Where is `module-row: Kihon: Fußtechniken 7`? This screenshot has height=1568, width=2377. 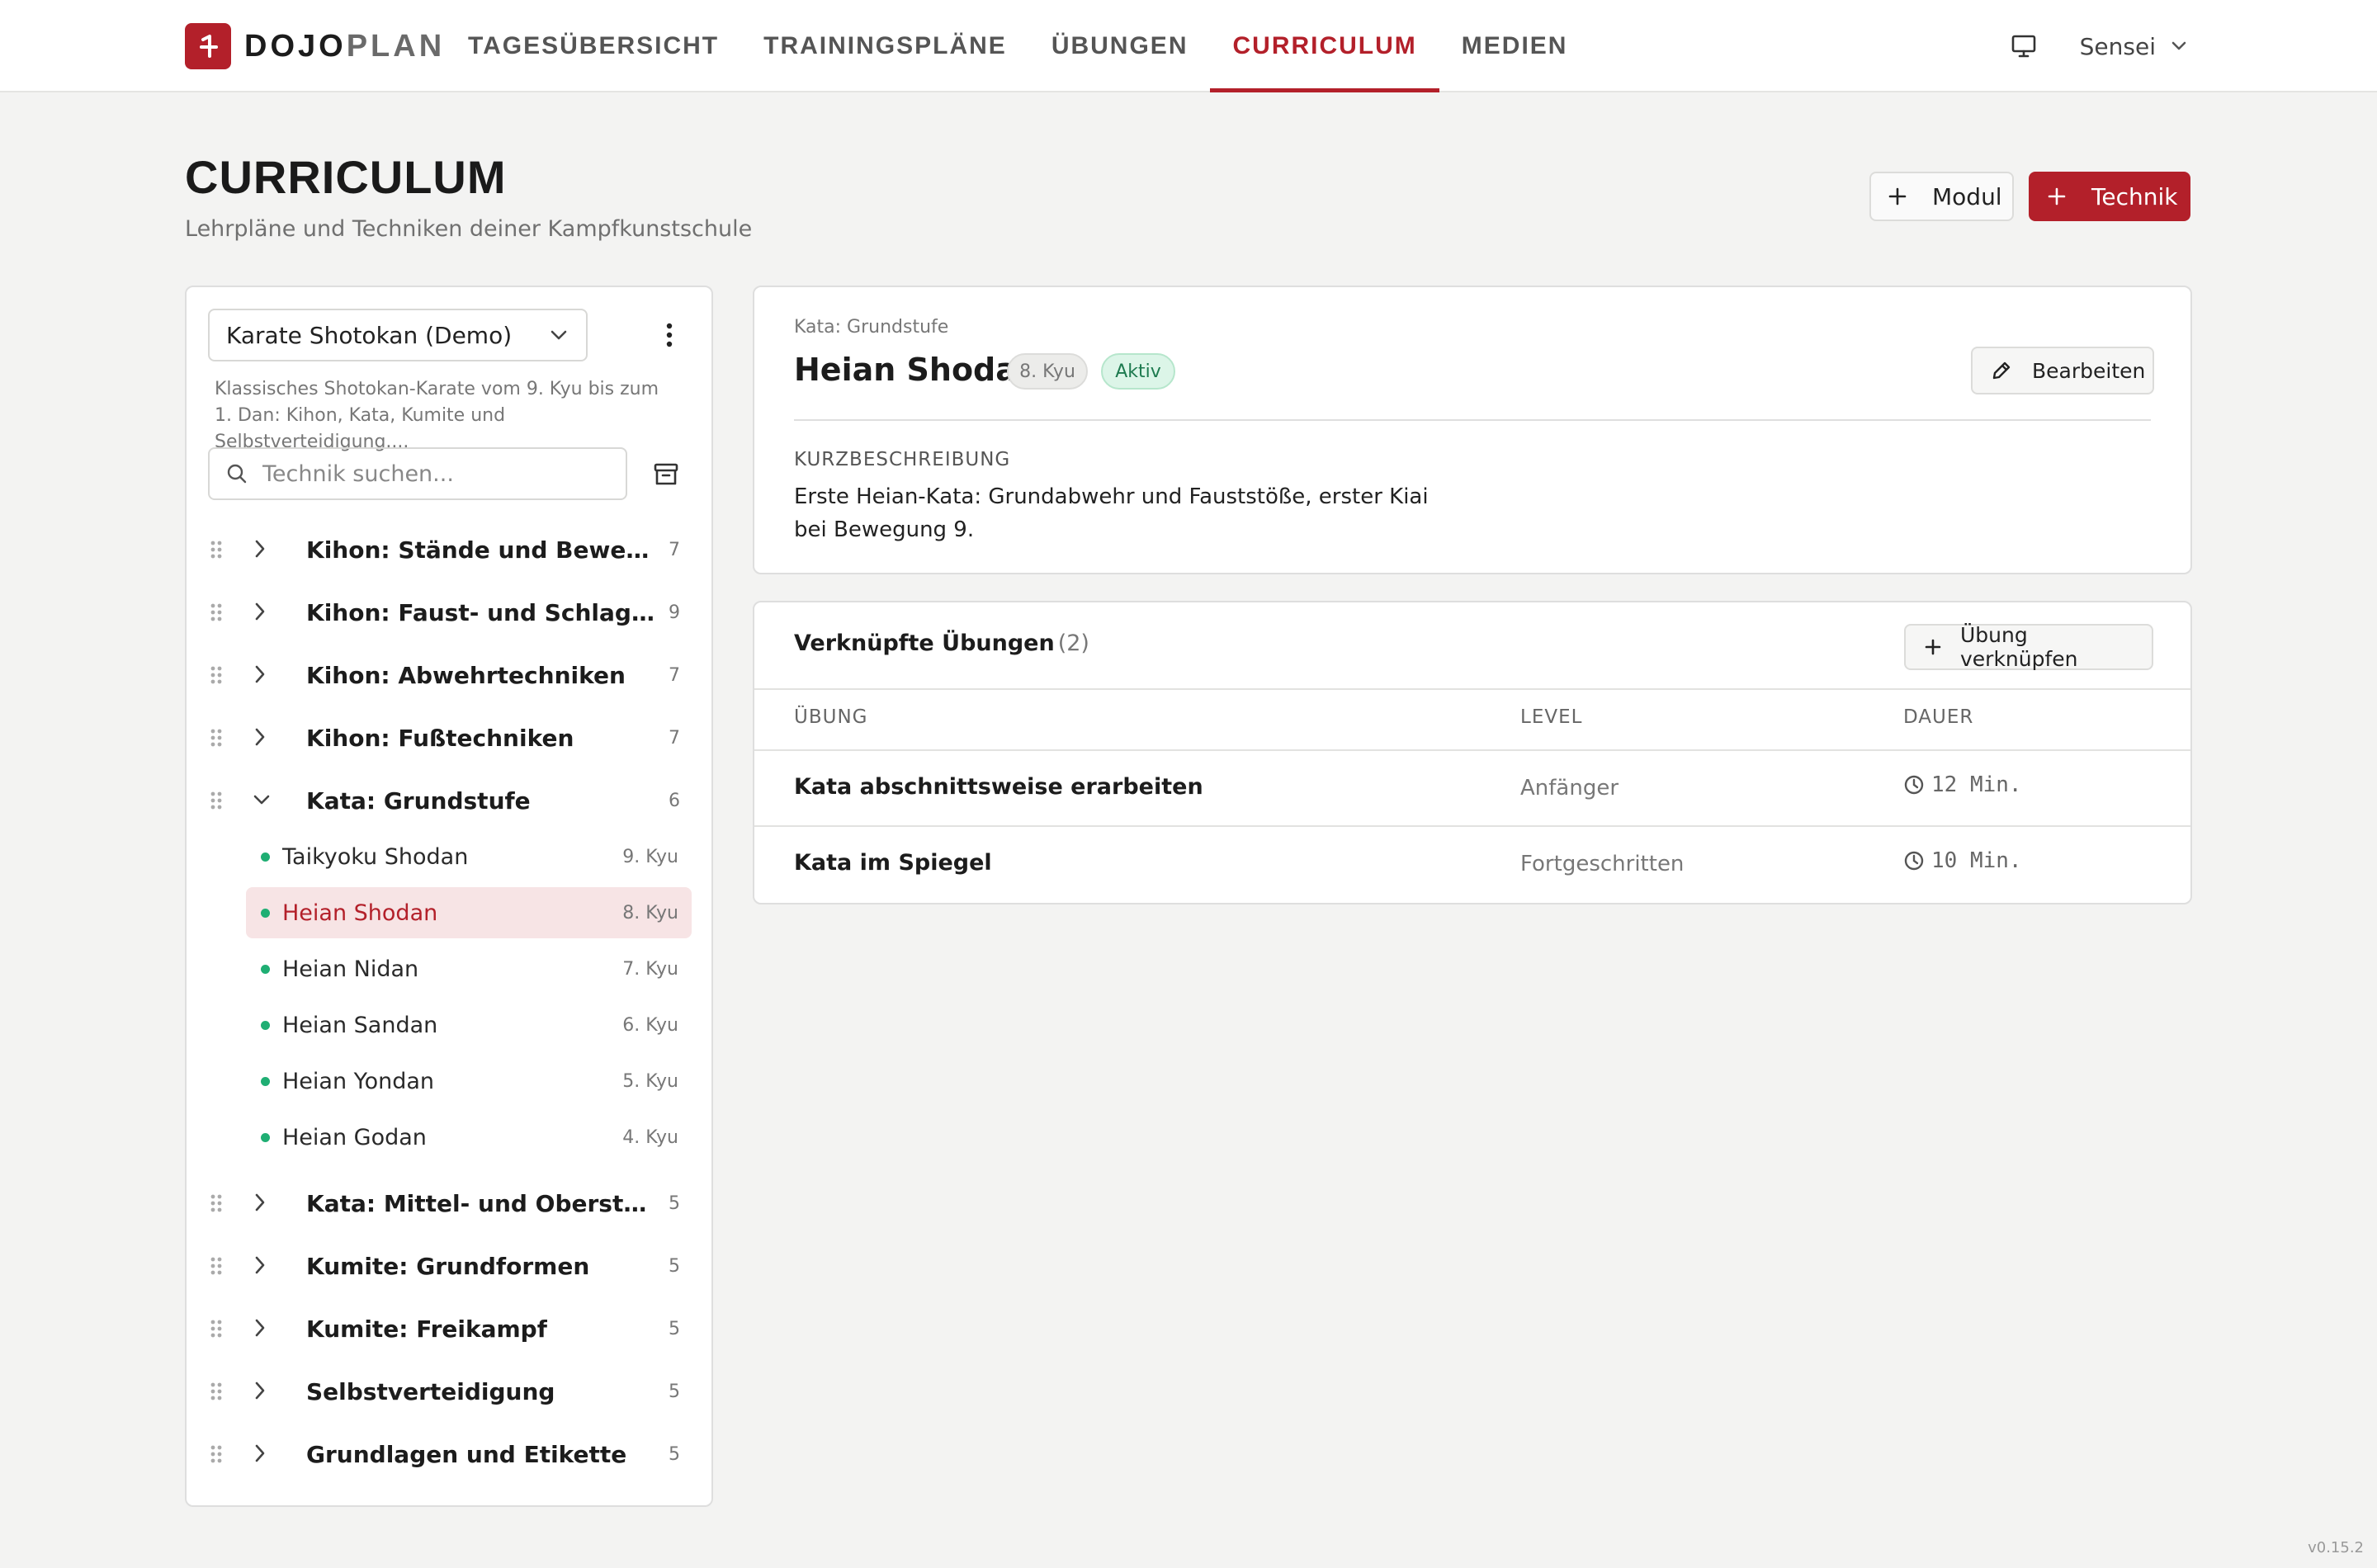
module-row: Kihon: Fußtechniken 7 is located at coordinates (449, 738).